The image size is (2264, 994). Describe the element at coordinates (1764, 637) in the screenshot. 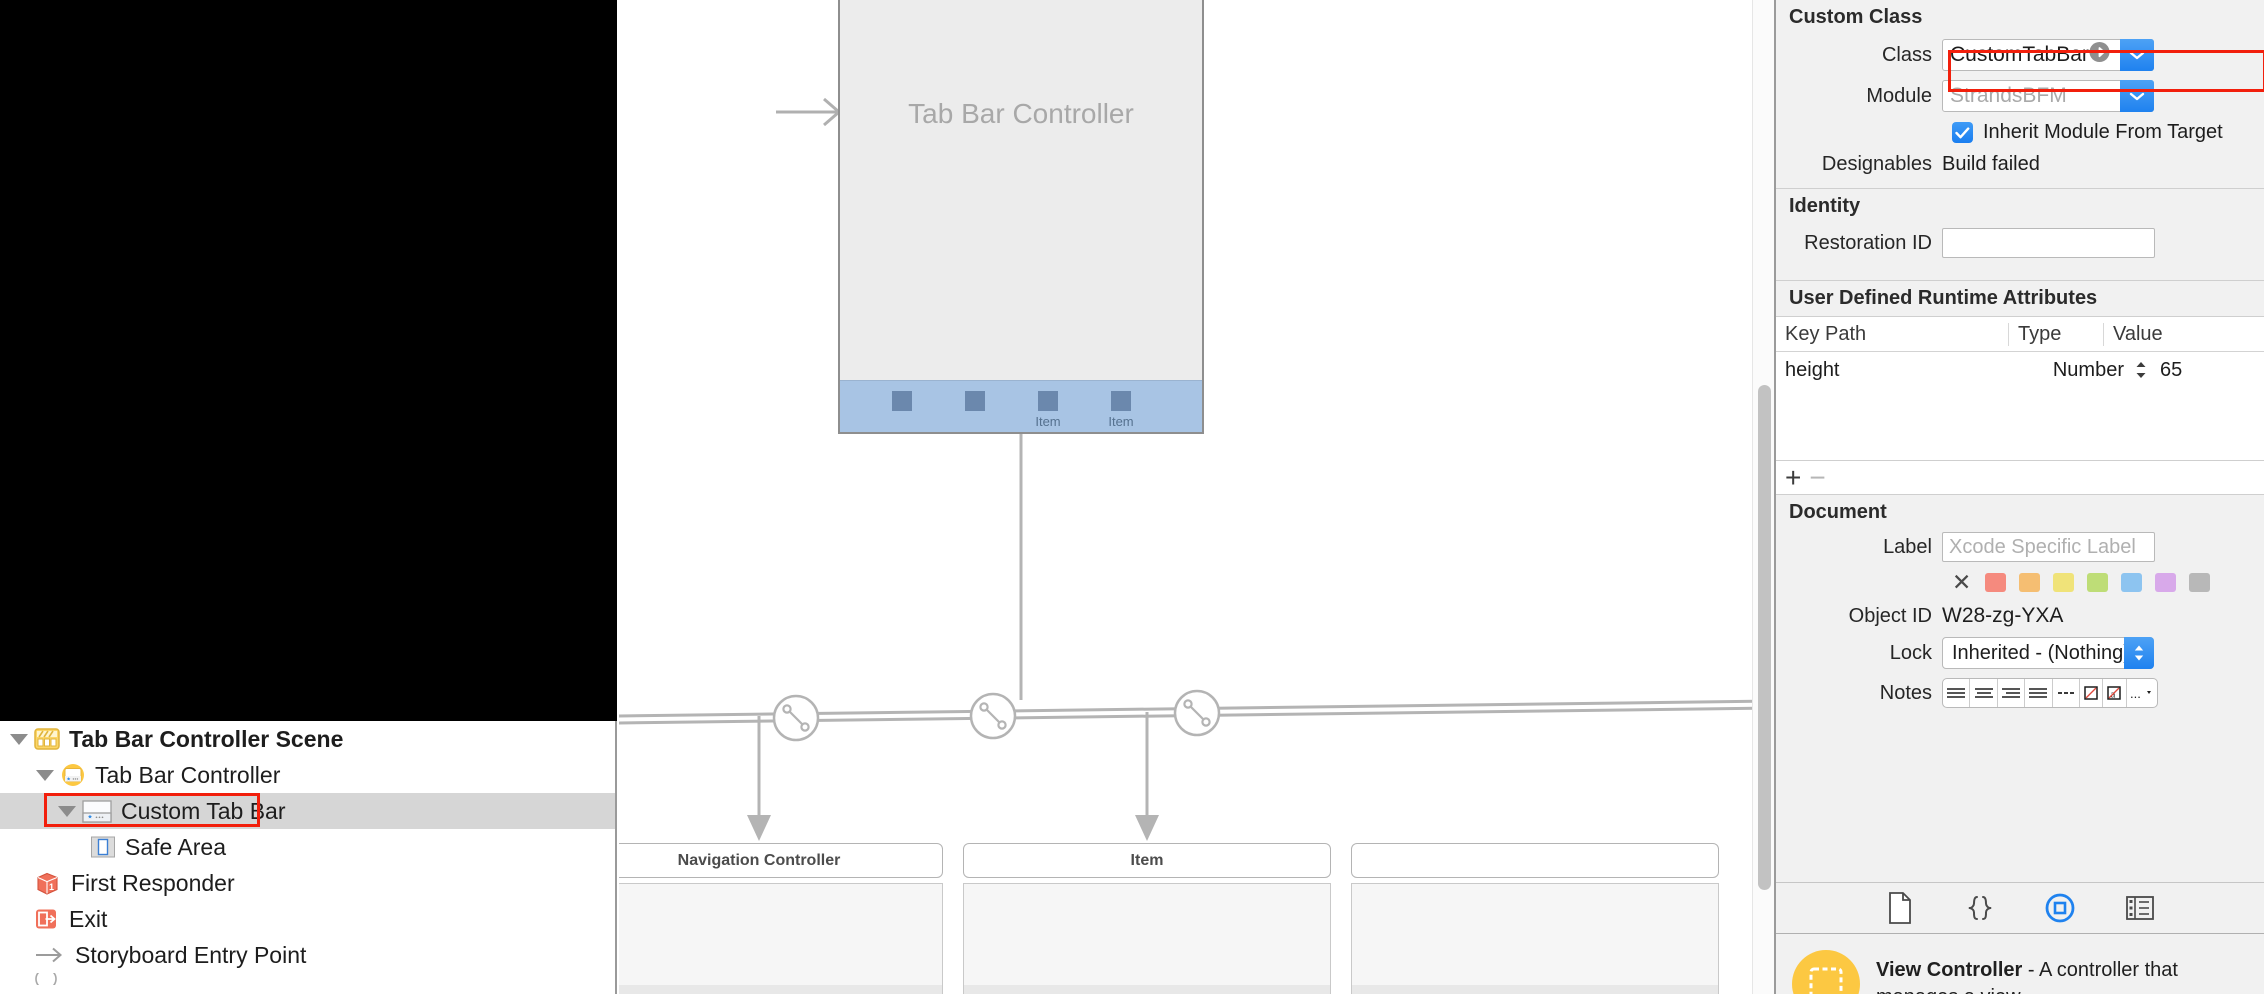

I see `canvas-scrollbar-thumb` at that location.